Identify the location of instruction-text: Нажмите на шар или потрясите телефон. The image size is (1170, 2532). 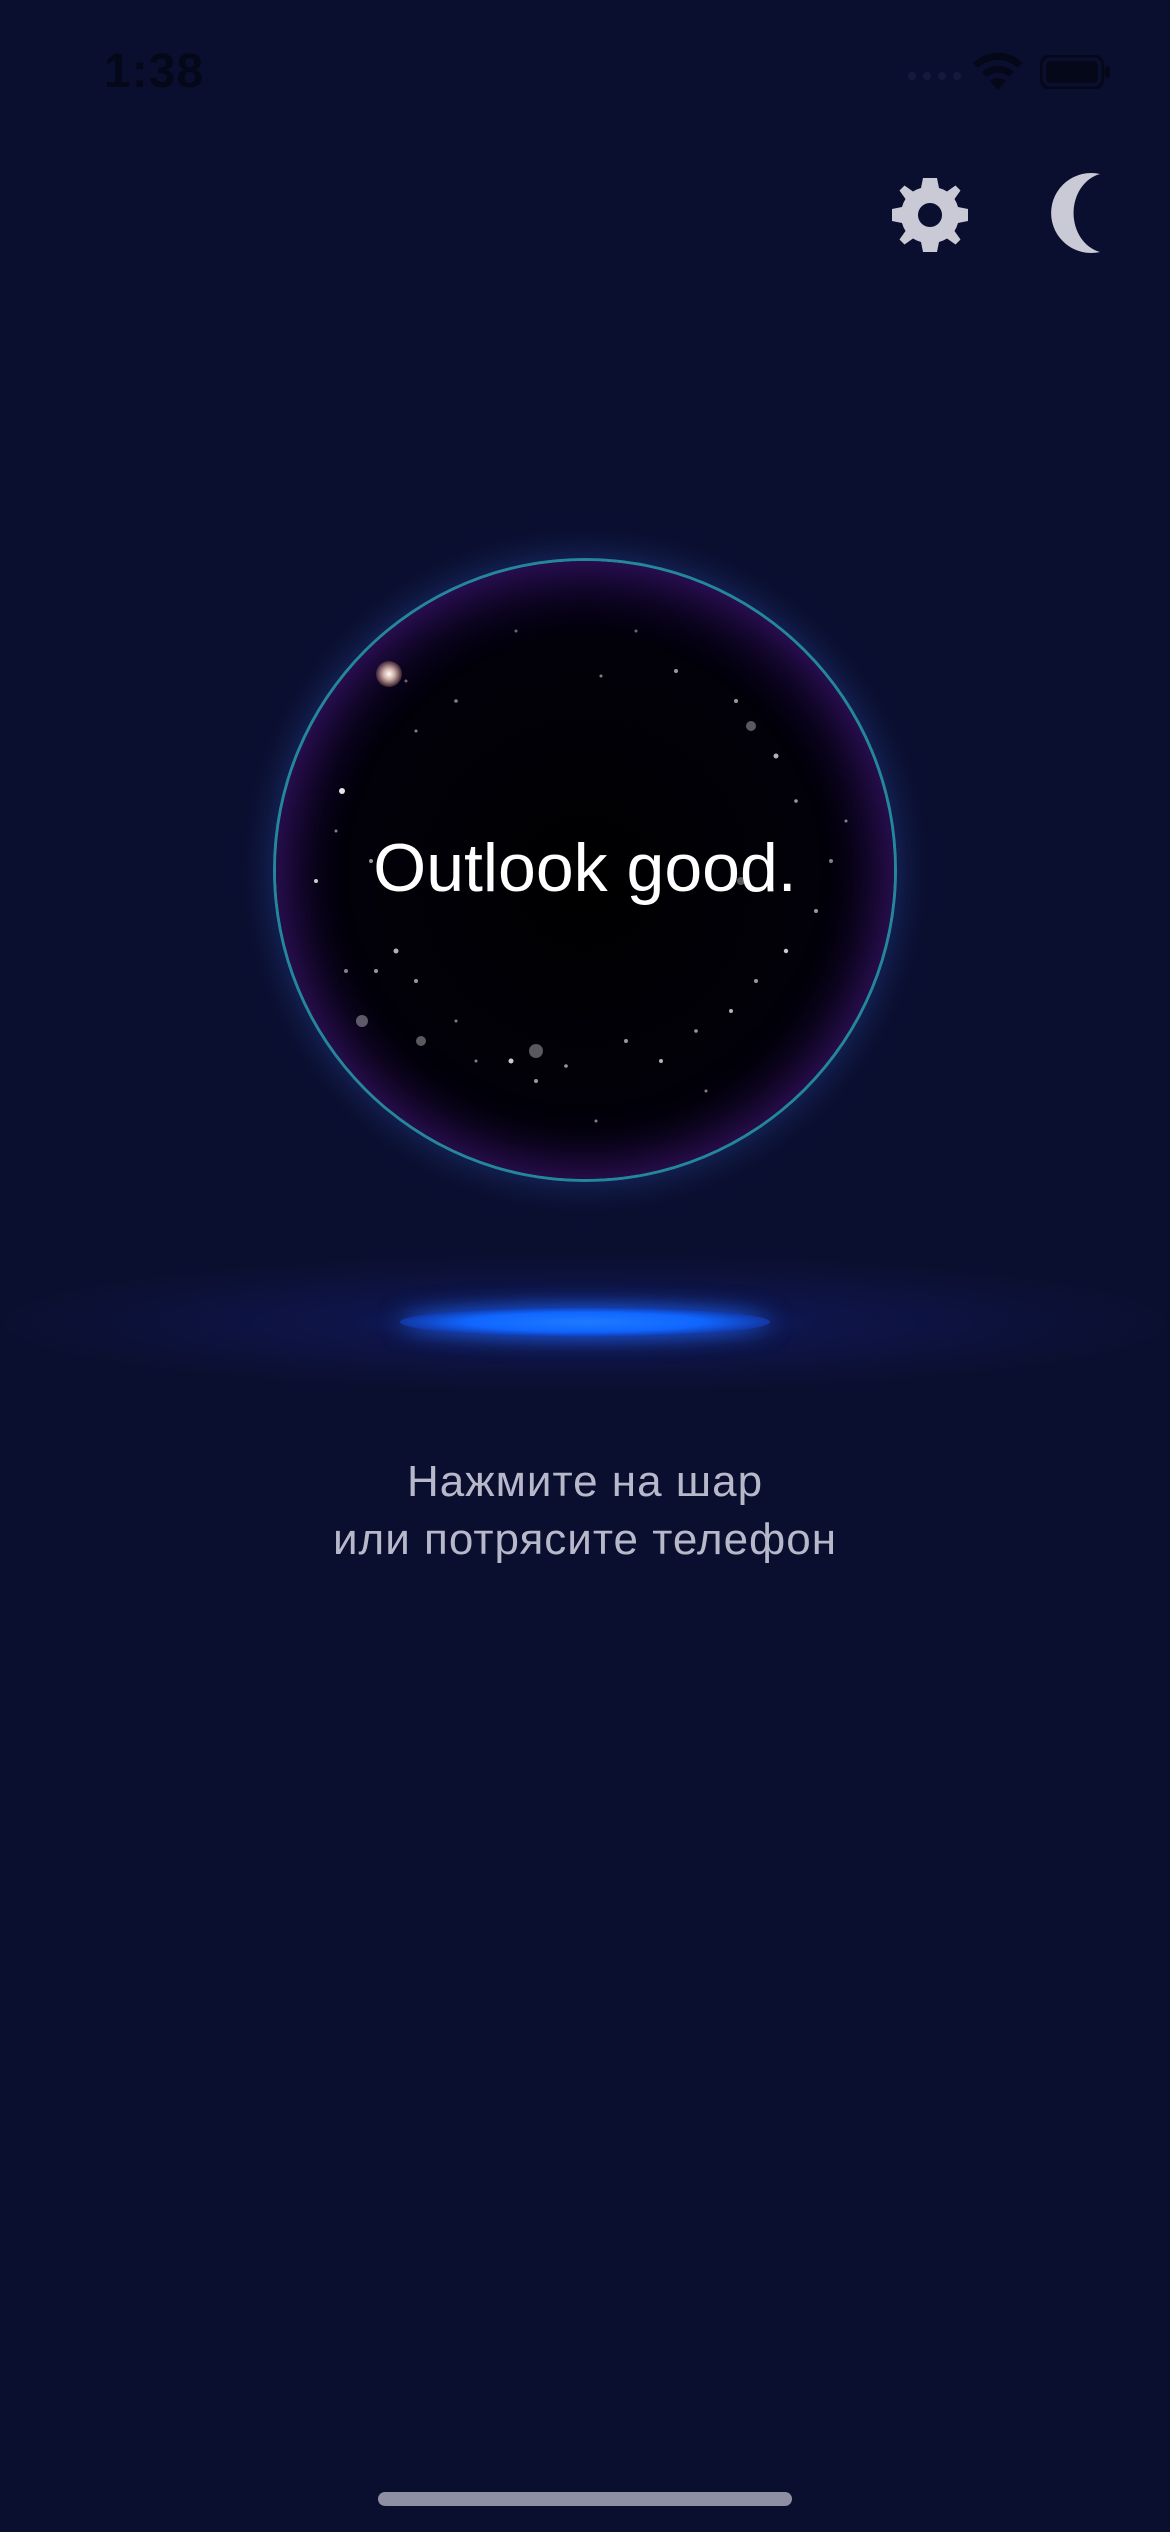
(585, 1511).